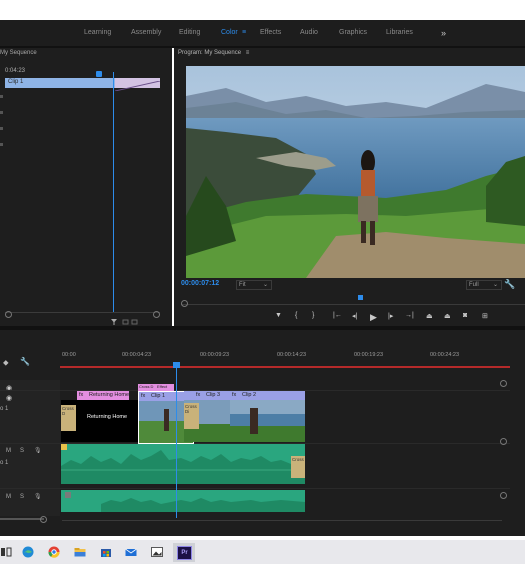 This screenshot has width=525, height=564. I want to click on workspace-tab-libraries: Libraries, so click(399, 33).